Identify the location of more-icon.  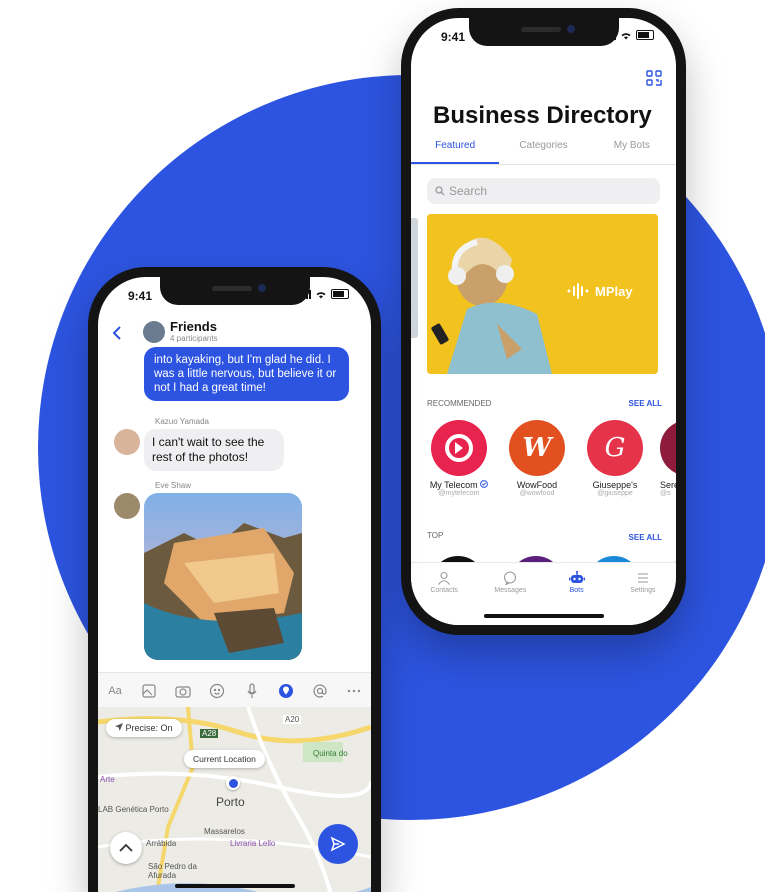
(354, 691).